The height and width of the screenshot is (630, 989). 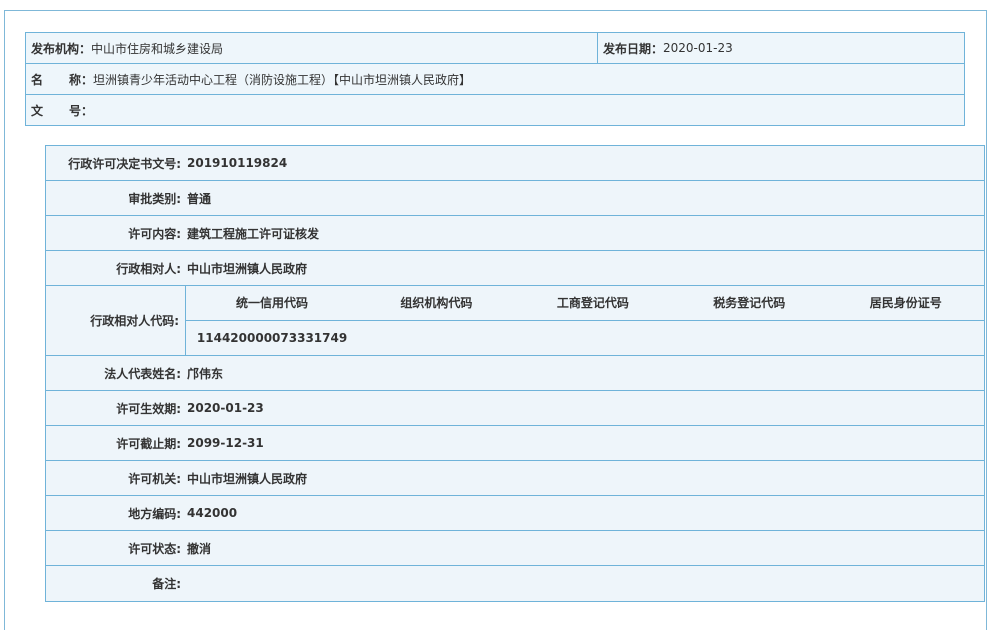 I want to click on row-valid-to: 许可截止期: 2099-12-31, so click(x=515, y=443).